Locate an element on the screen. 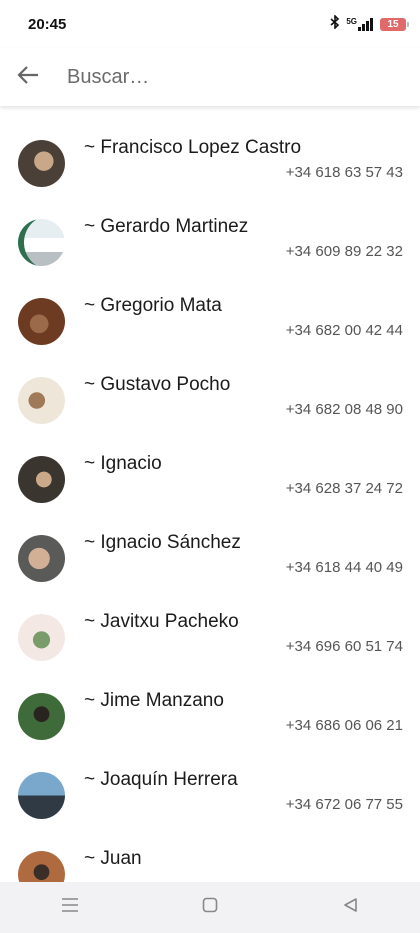 Image resolution: width=420 pixels, height=933 pixels. contact-row: ~ Jime Manzano +34 686 06 06 21 is located at coordinates (210, 731).